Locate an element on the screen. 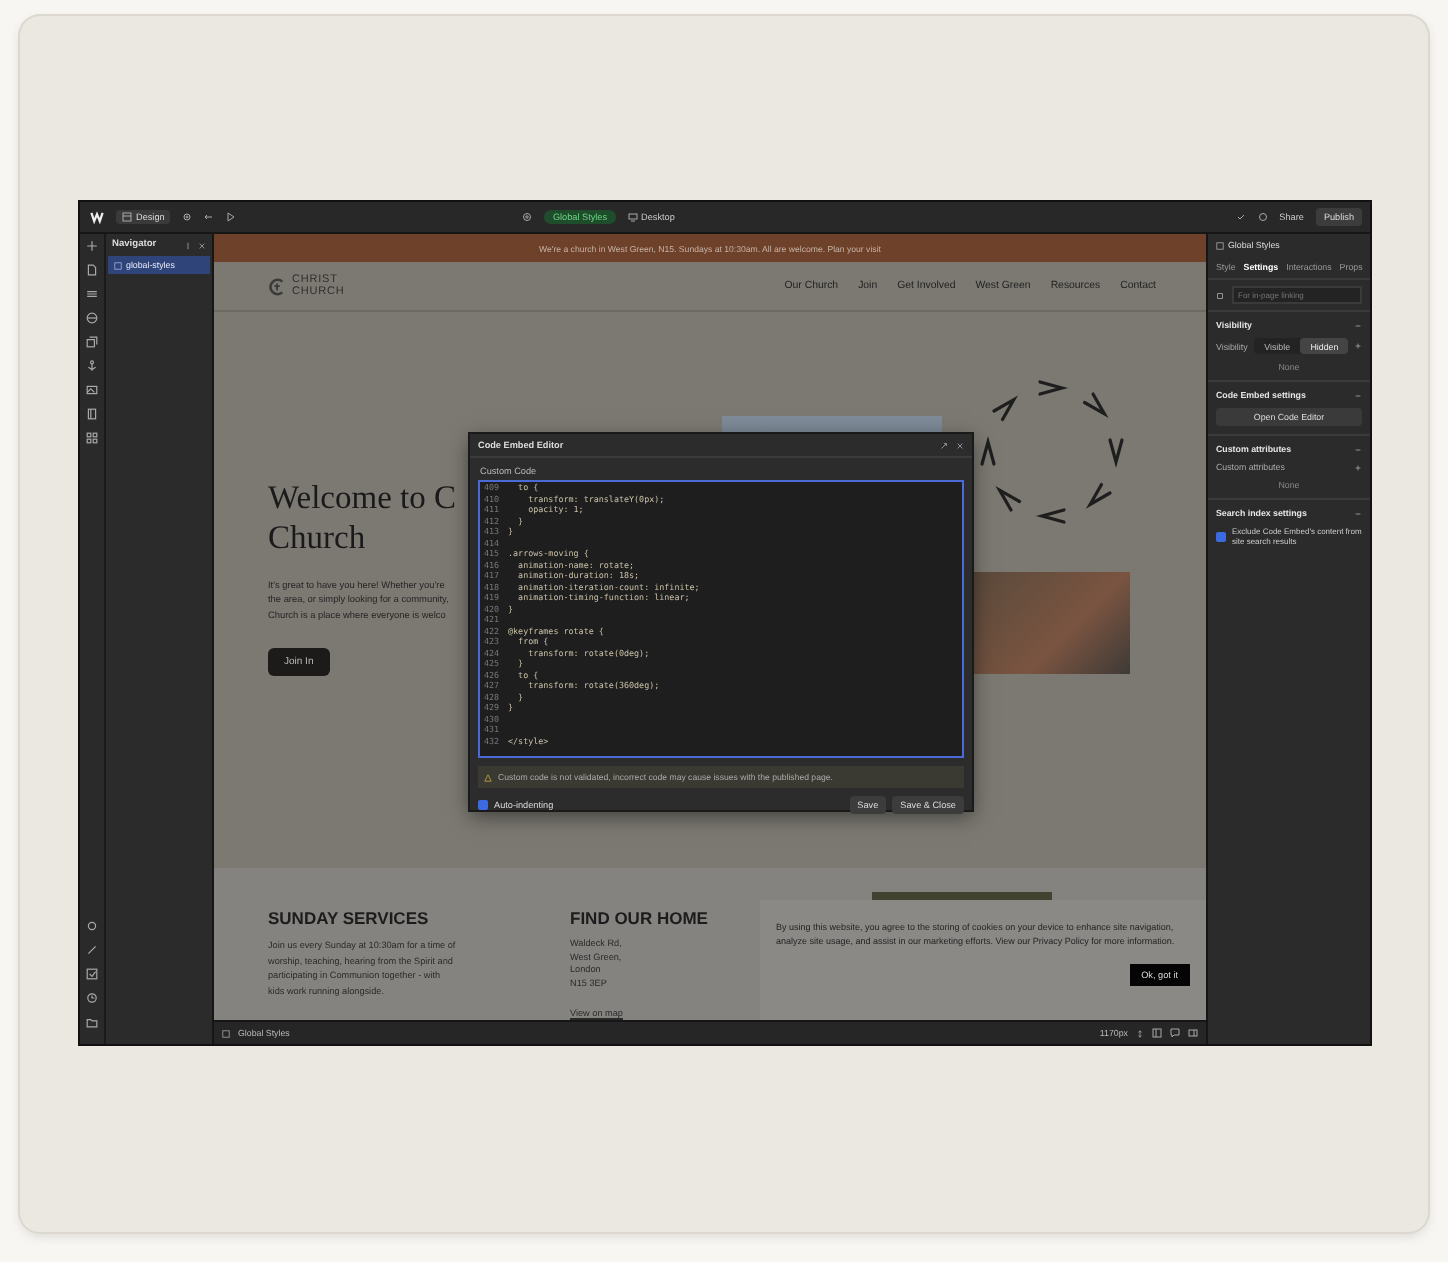 The width and height of the screenshot is (1448, 1262). resize-icon is located at coordinates (1140, 1033).